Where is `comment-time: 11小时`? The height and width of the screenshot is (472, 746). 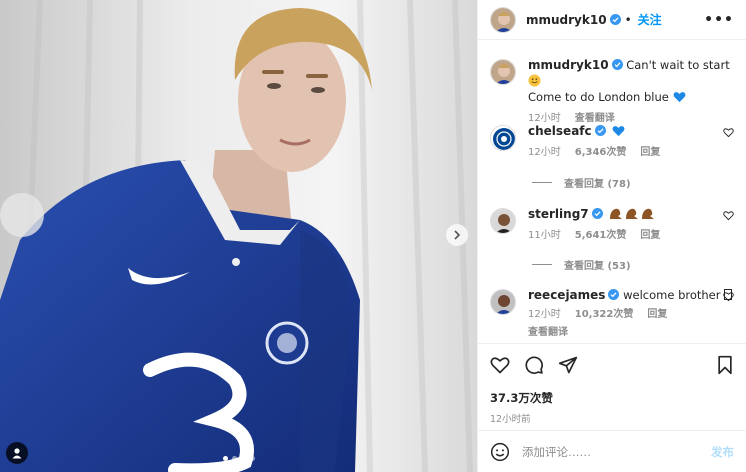 comment-time: 11小时 is located at coordinates (544, 235).